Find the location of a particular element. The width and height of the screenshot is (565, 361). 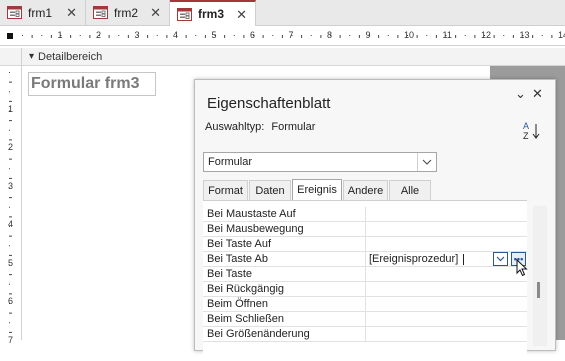

selection-type: Auswahltyp: Formular is located at coordinates (260, 127).